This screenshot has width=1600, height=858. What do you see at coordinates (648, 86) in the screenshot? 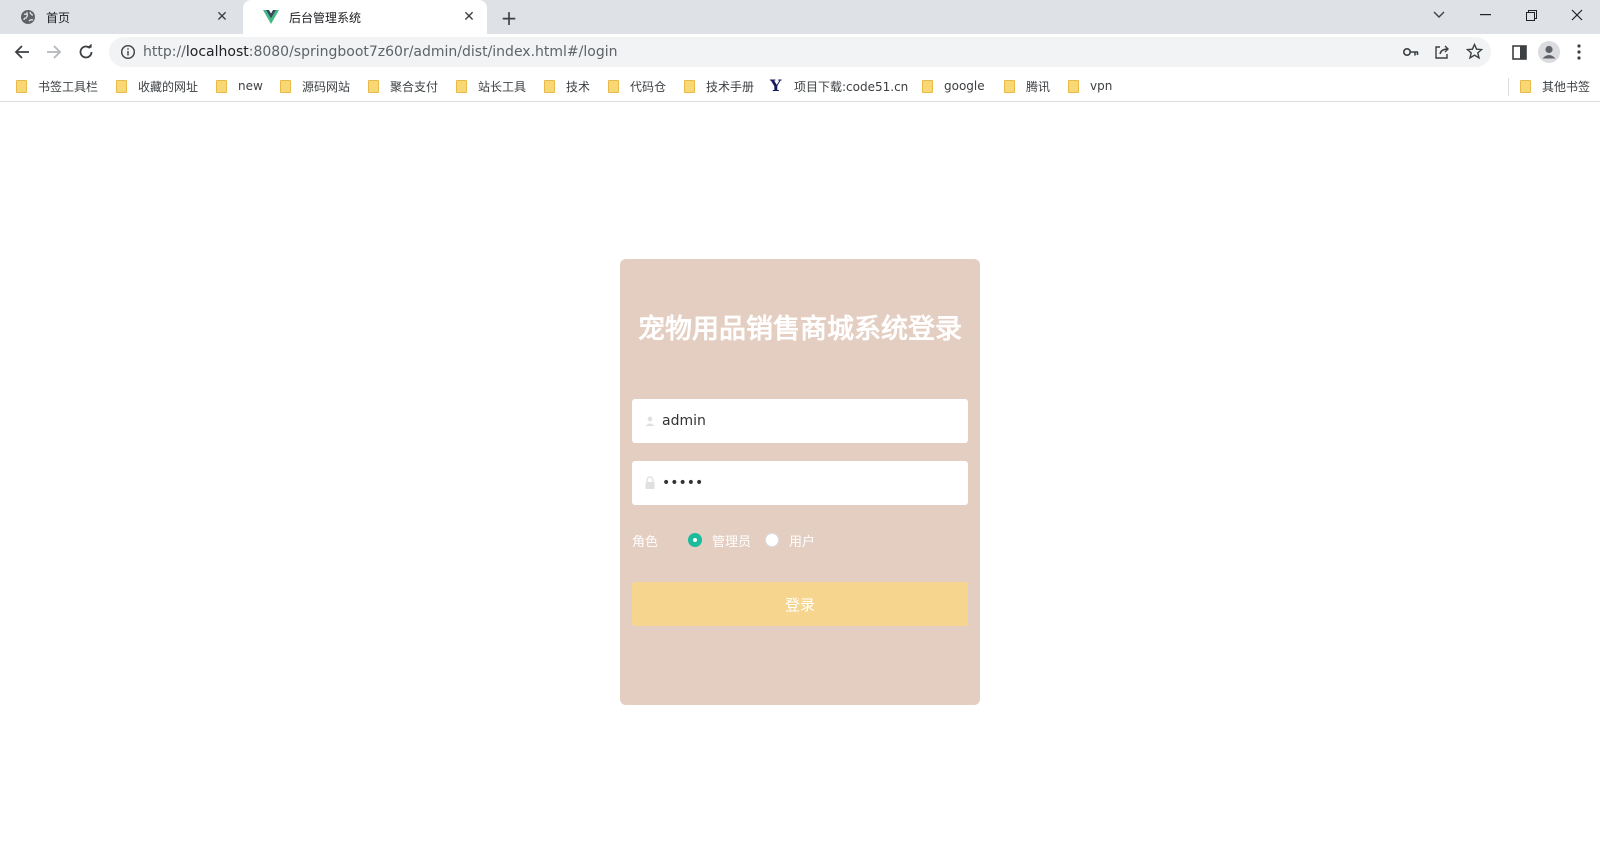
I see `bookmark-label: 代码仓` at bounding box center [648, 86].